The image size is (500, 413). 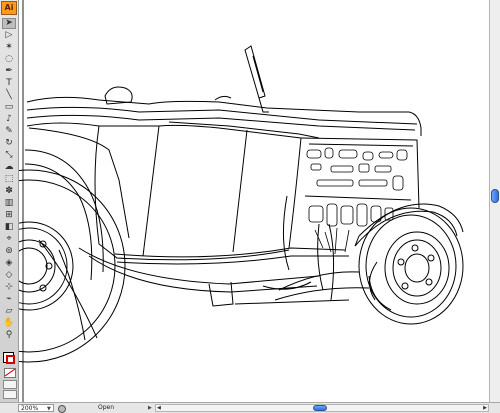 I want to click on pencil-icon: ✎, so click(x=9, y=131).